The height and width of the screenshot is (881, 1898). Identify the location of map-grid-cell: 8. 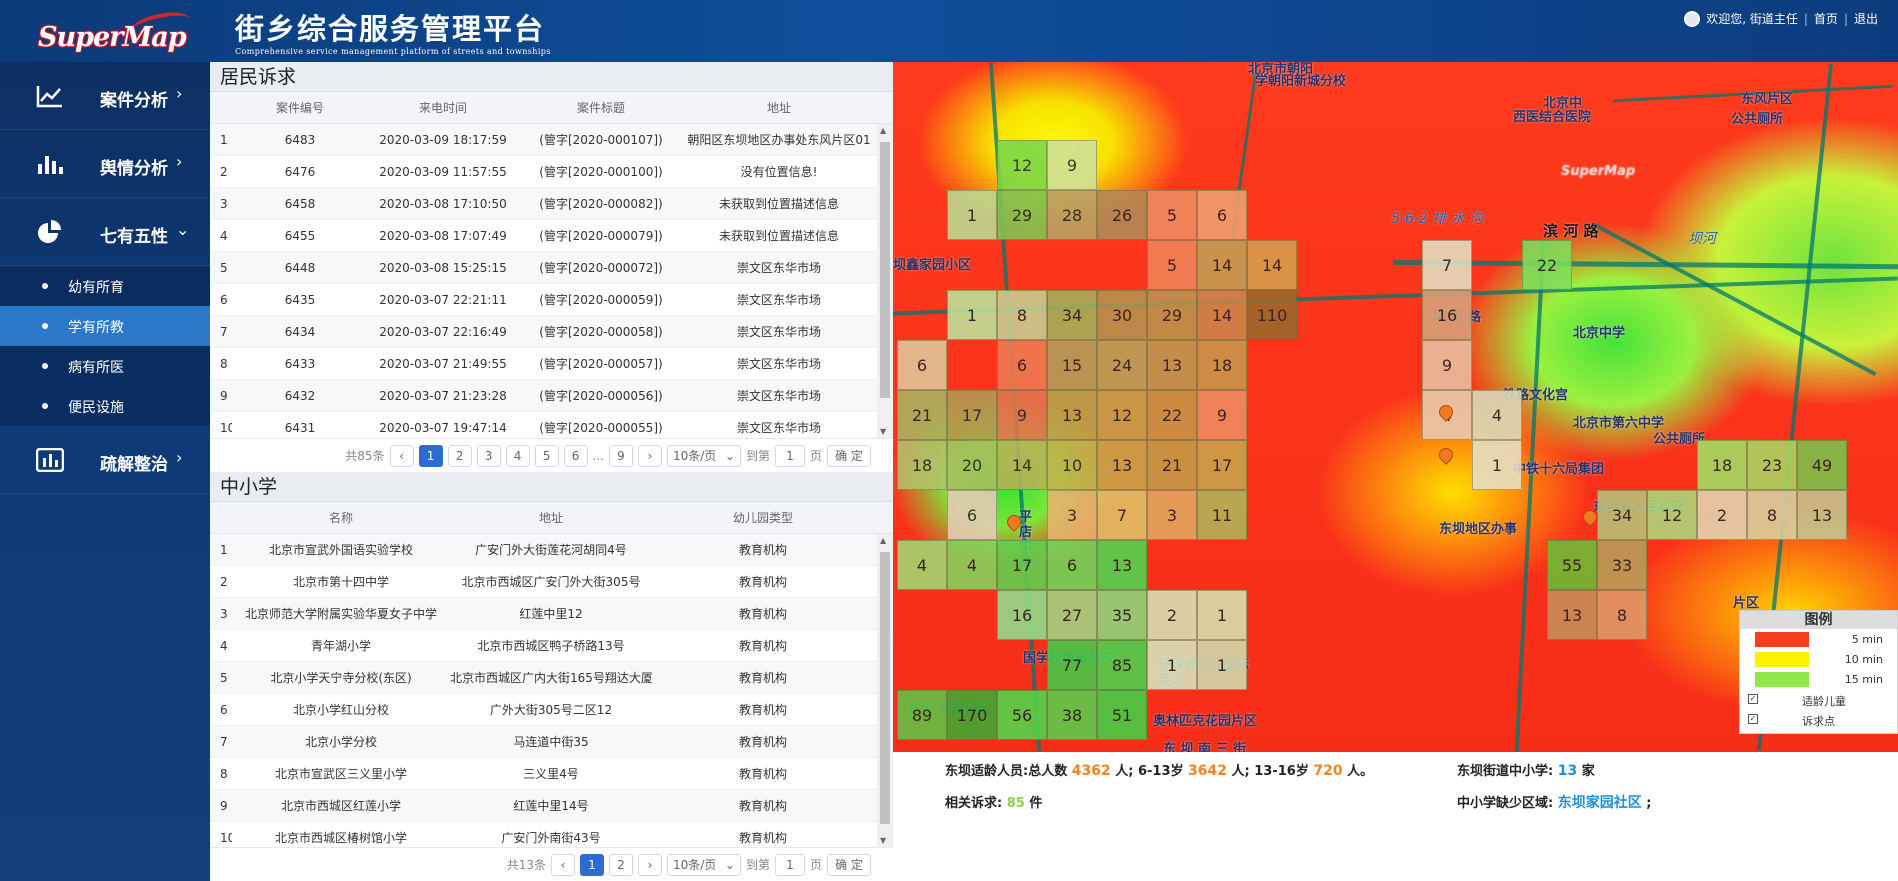
(1772, 515).